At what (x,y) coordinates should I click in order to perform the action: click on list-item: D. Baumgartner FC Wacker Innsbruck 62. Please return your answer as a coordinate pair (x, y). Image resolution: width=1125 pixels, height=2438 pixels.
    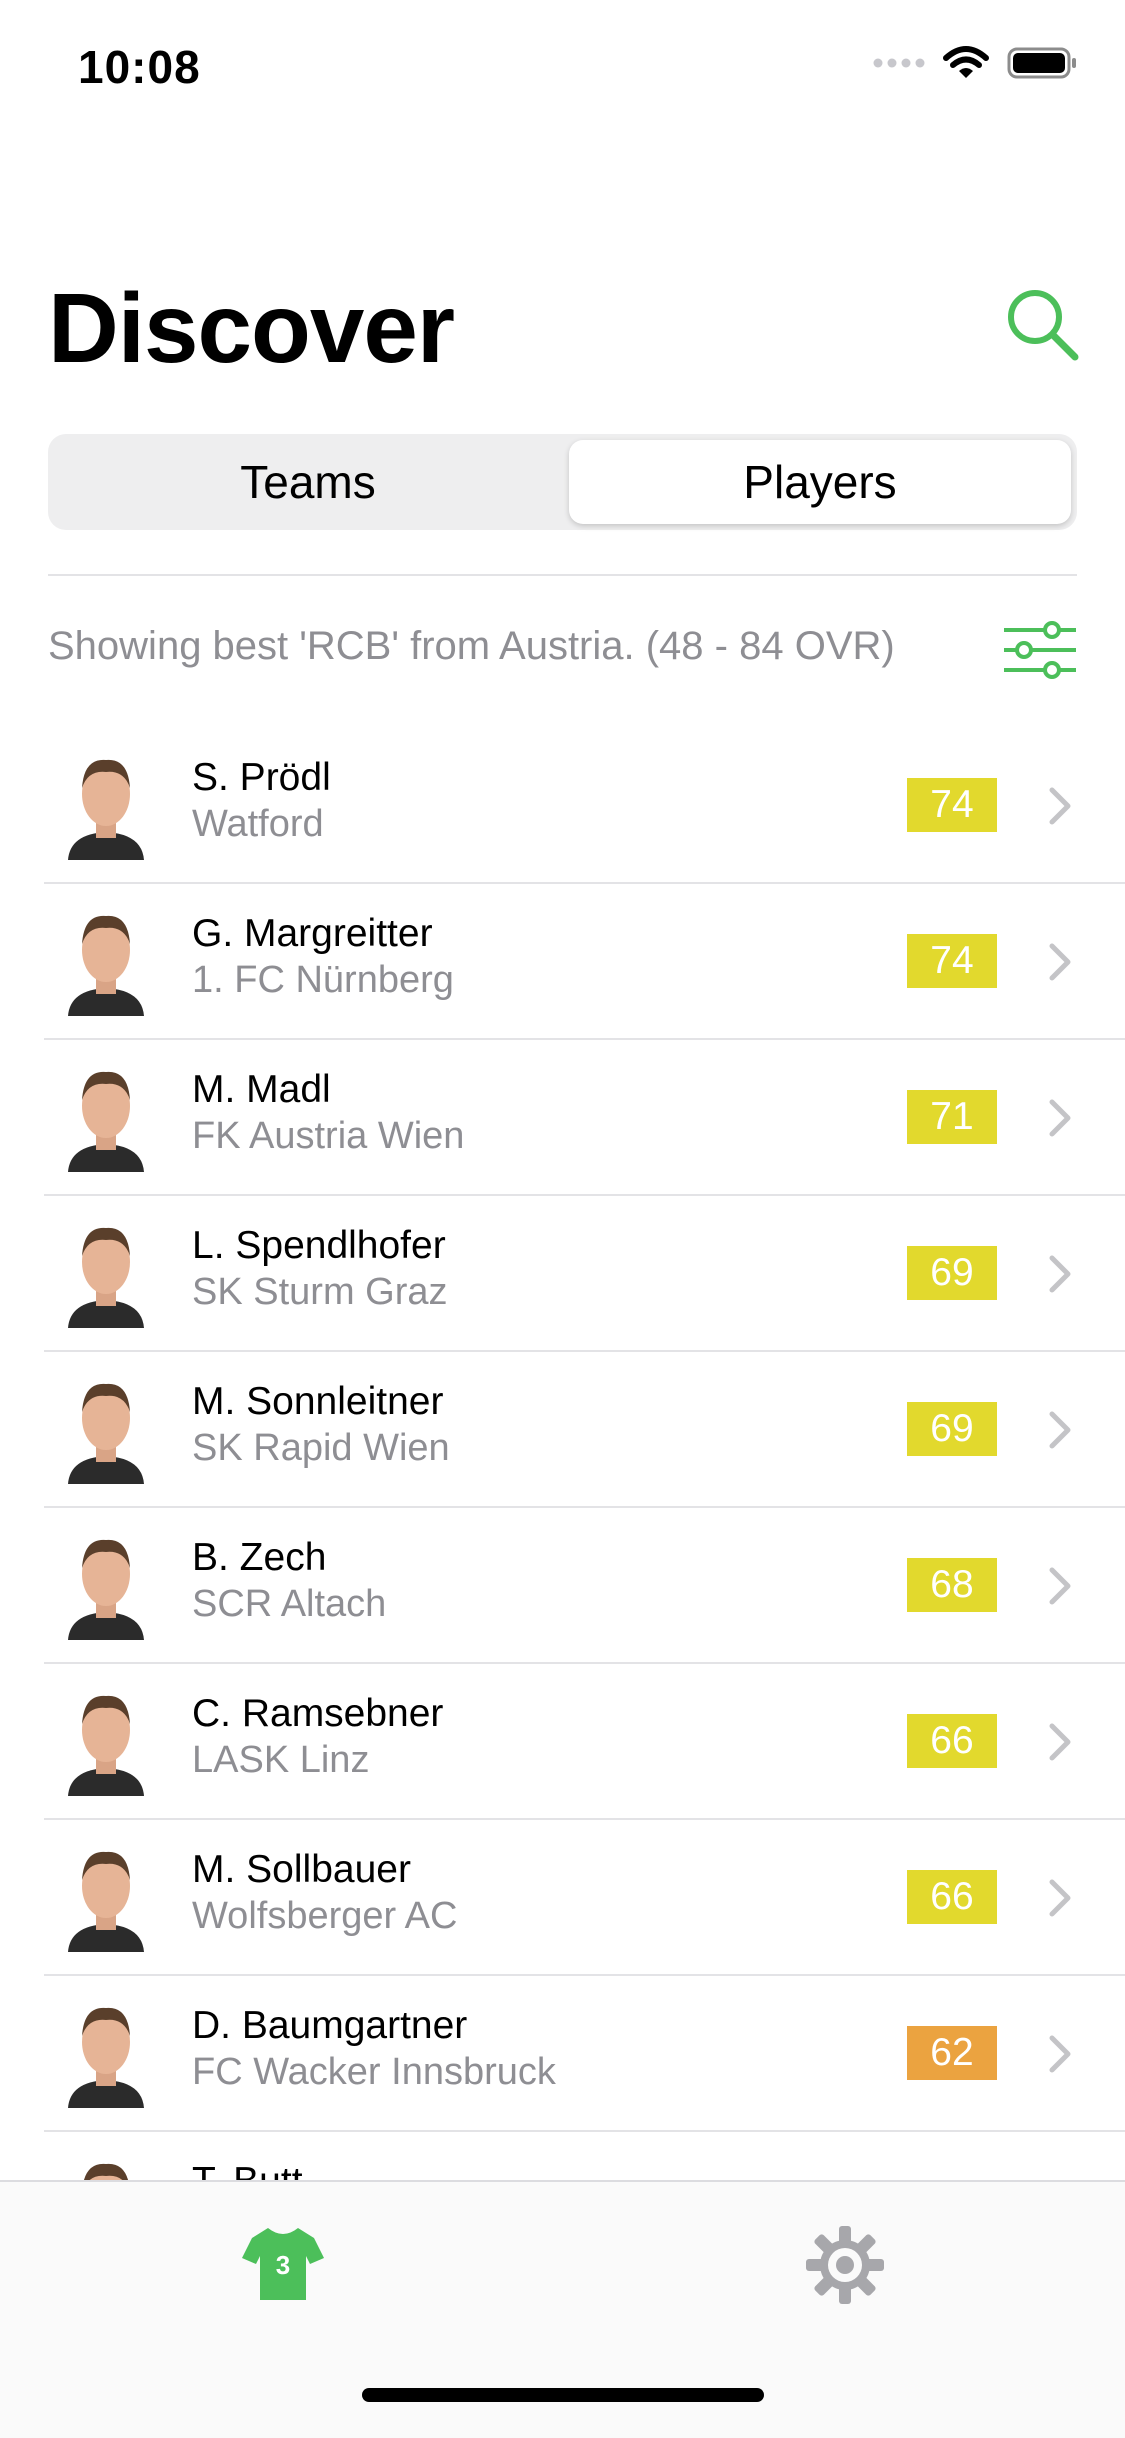
    Looking at the image, I should click on (562, 2054).